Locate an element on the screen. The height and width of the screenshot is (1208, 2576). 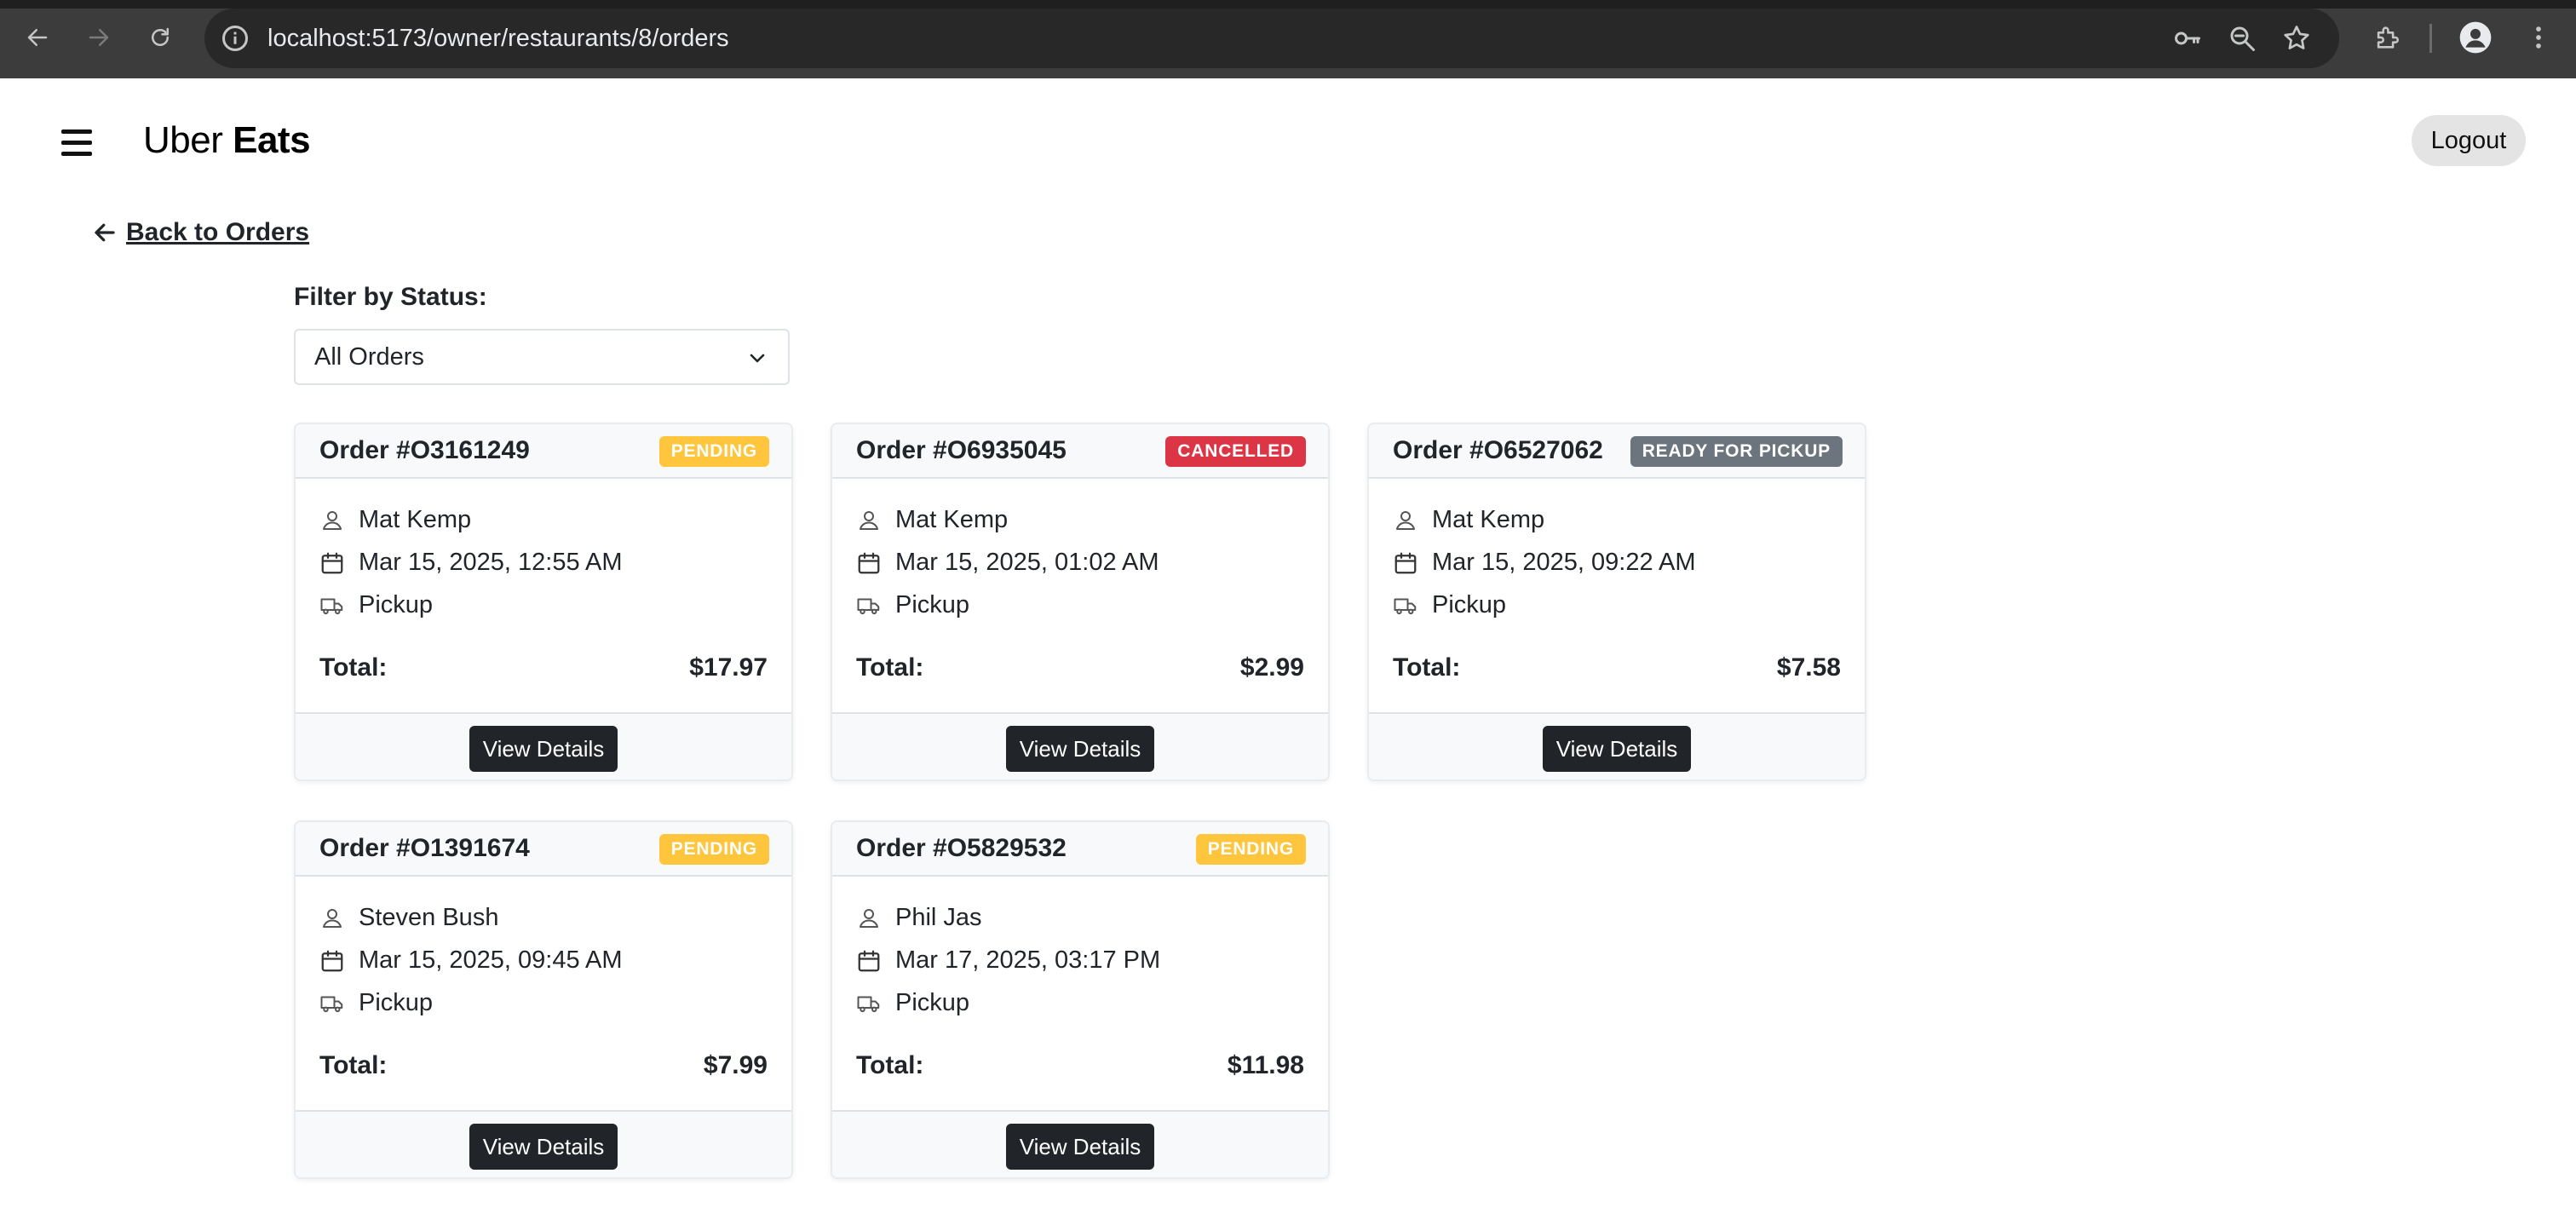
brand-bold-text: Eats is located at coordinates (272, 140).